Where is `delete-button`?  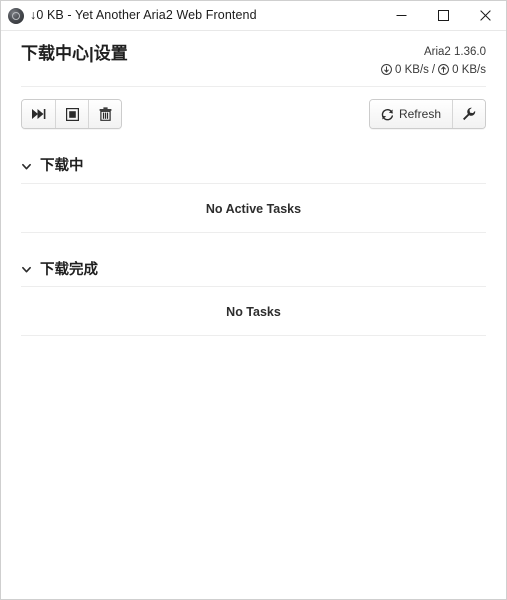 delete-button is located at coordinates (104, 114).